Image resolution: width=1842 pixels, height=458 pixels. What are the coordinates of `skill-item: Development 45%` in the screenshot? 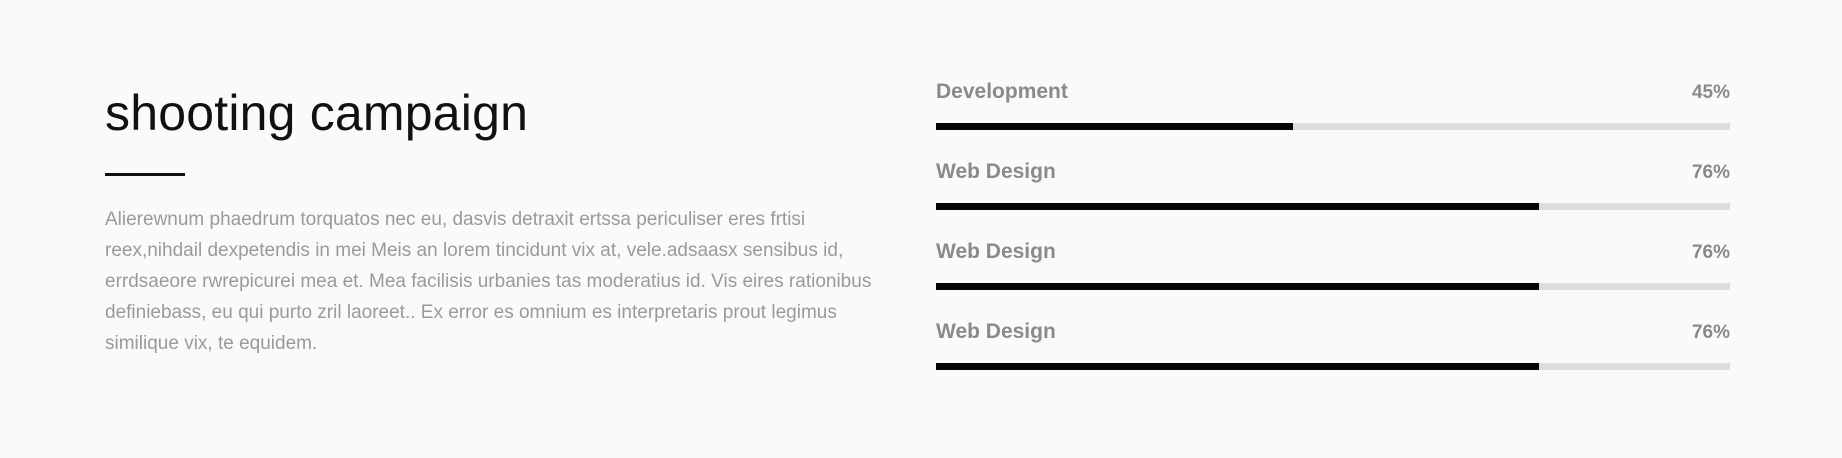 It's located at (1333, 120).